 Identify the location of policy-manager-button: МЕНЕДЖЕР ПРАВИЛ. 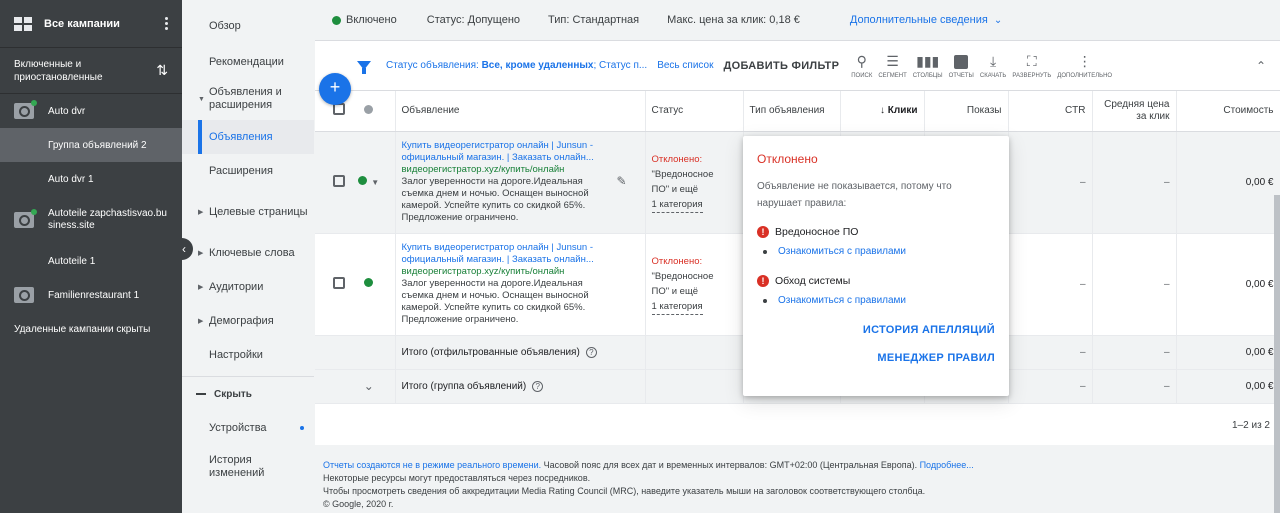
(876, 358).